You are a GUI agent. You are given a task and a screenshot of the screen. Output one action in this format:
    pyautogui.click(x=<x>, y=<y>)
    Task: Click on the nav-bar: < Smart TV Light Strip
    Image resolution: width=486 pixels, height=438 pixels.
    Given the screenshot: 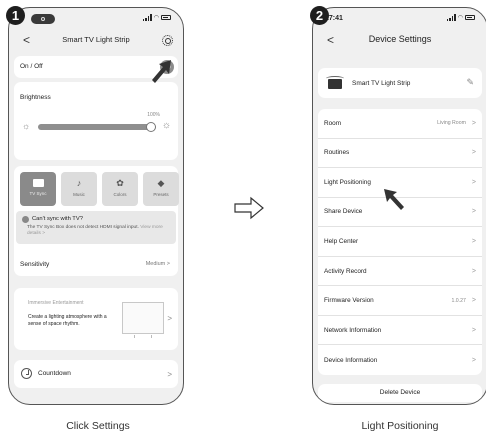 What is the action you would take?
    pyautogui.click(x=96, y=41)
    